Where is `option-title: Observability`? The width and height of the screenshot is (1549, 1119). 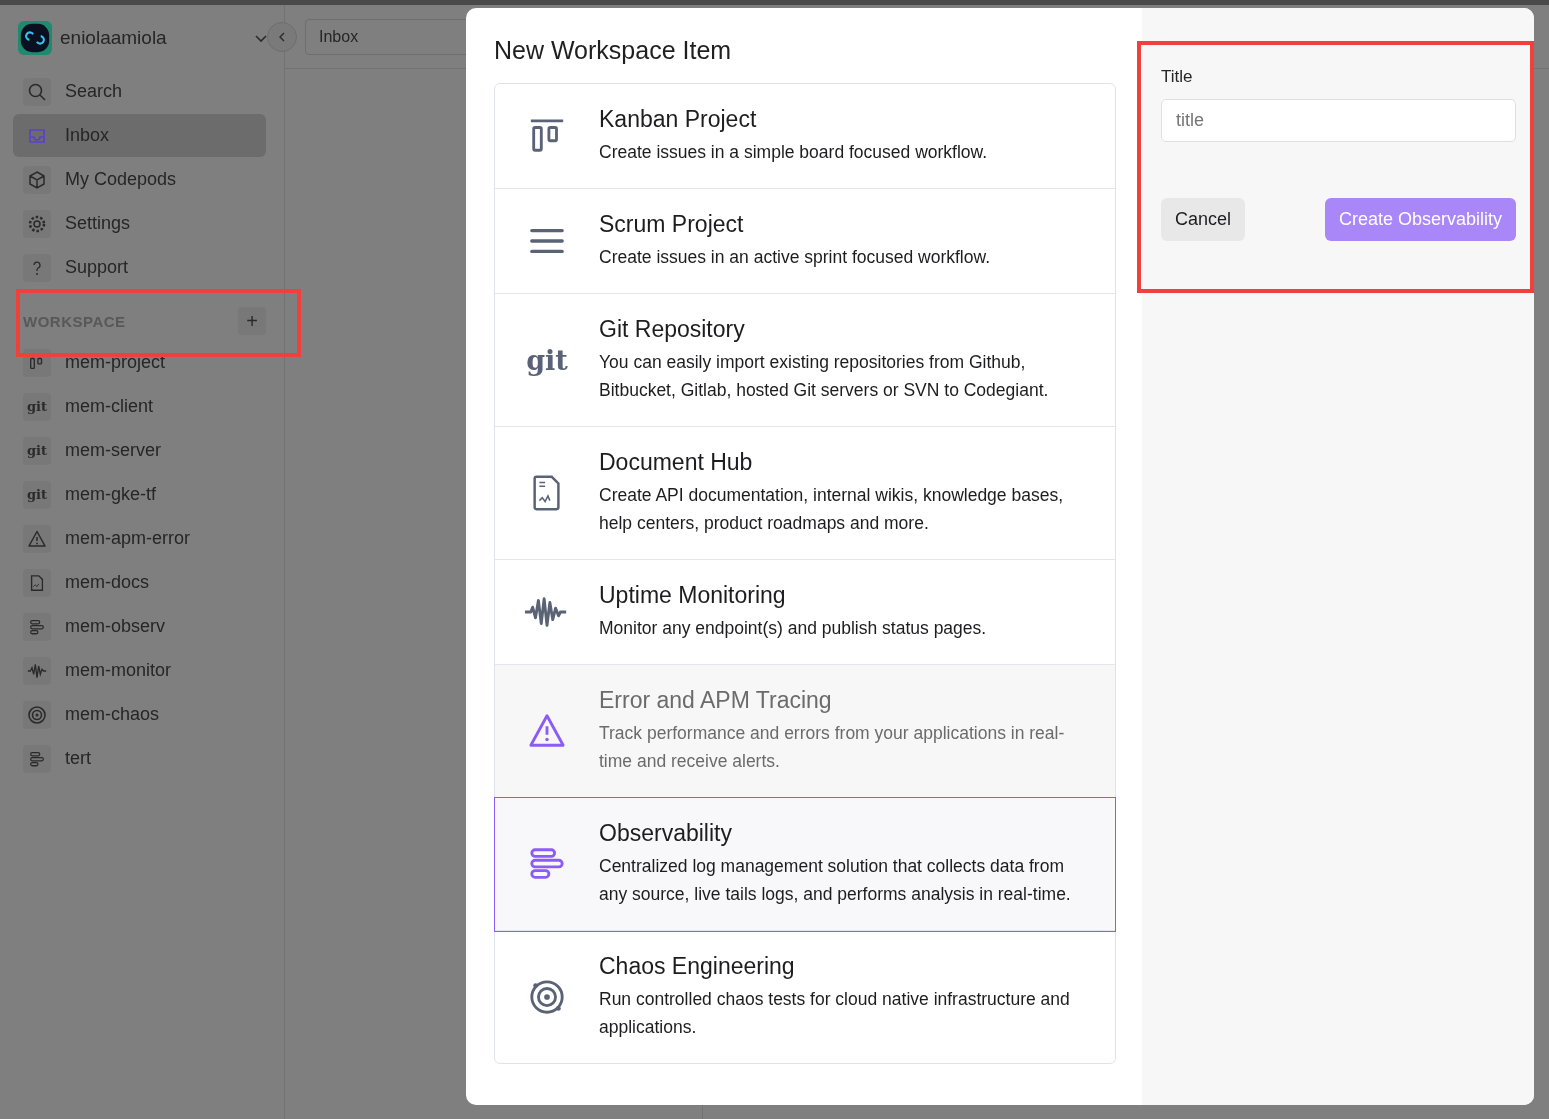 option-title: Observability is located at coordinates (666, 833).